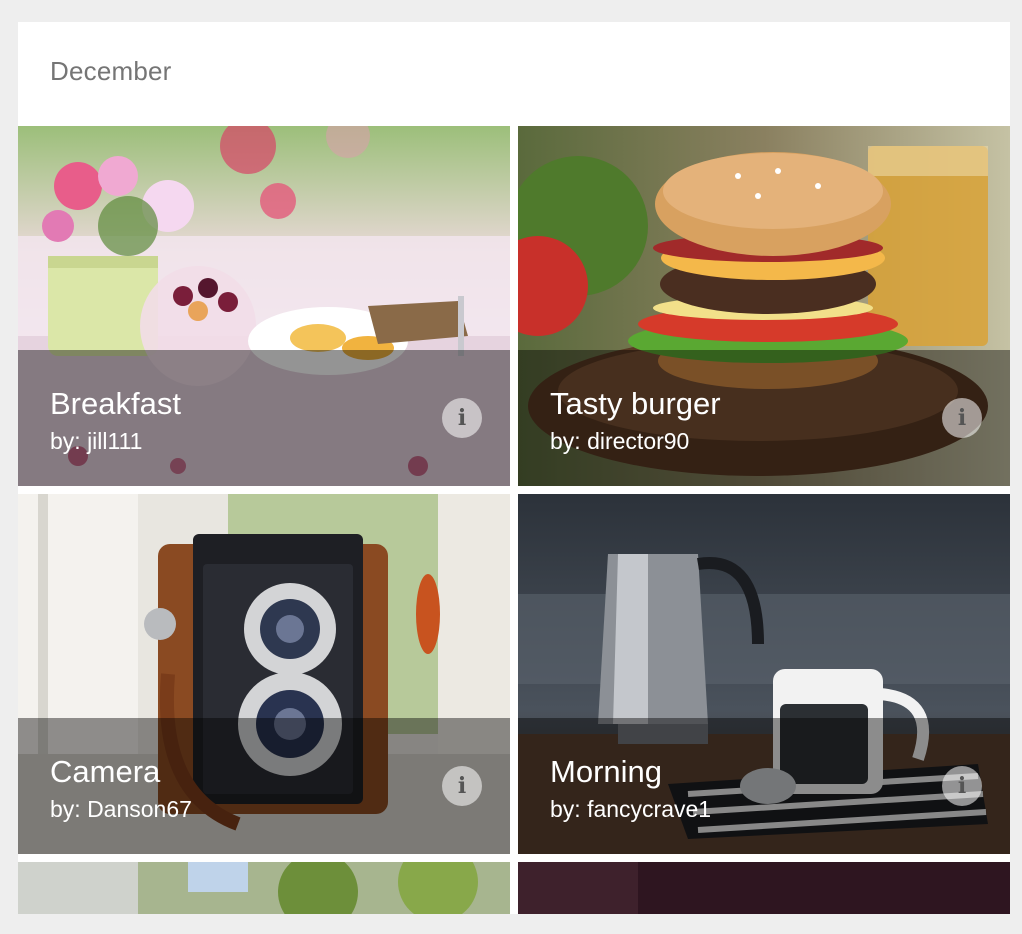 This screenshot has height=934, width=1022. I want to click on tile-author: by: director90, so click(620, 441).